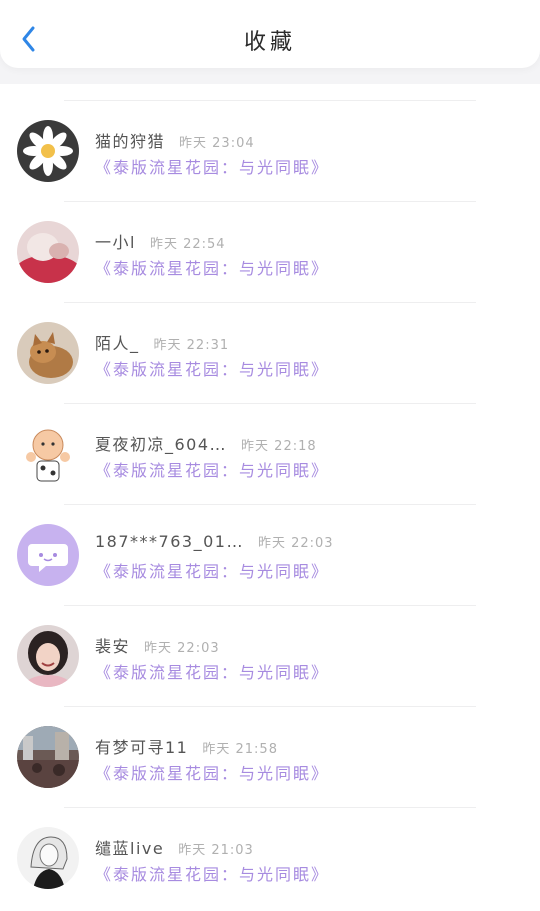 This screenshot has height=911, width=540. I want to click on list-item: 陌人_ 昨天 22:31 《泰版流星花园：与光同眠》, so click(270, 336).